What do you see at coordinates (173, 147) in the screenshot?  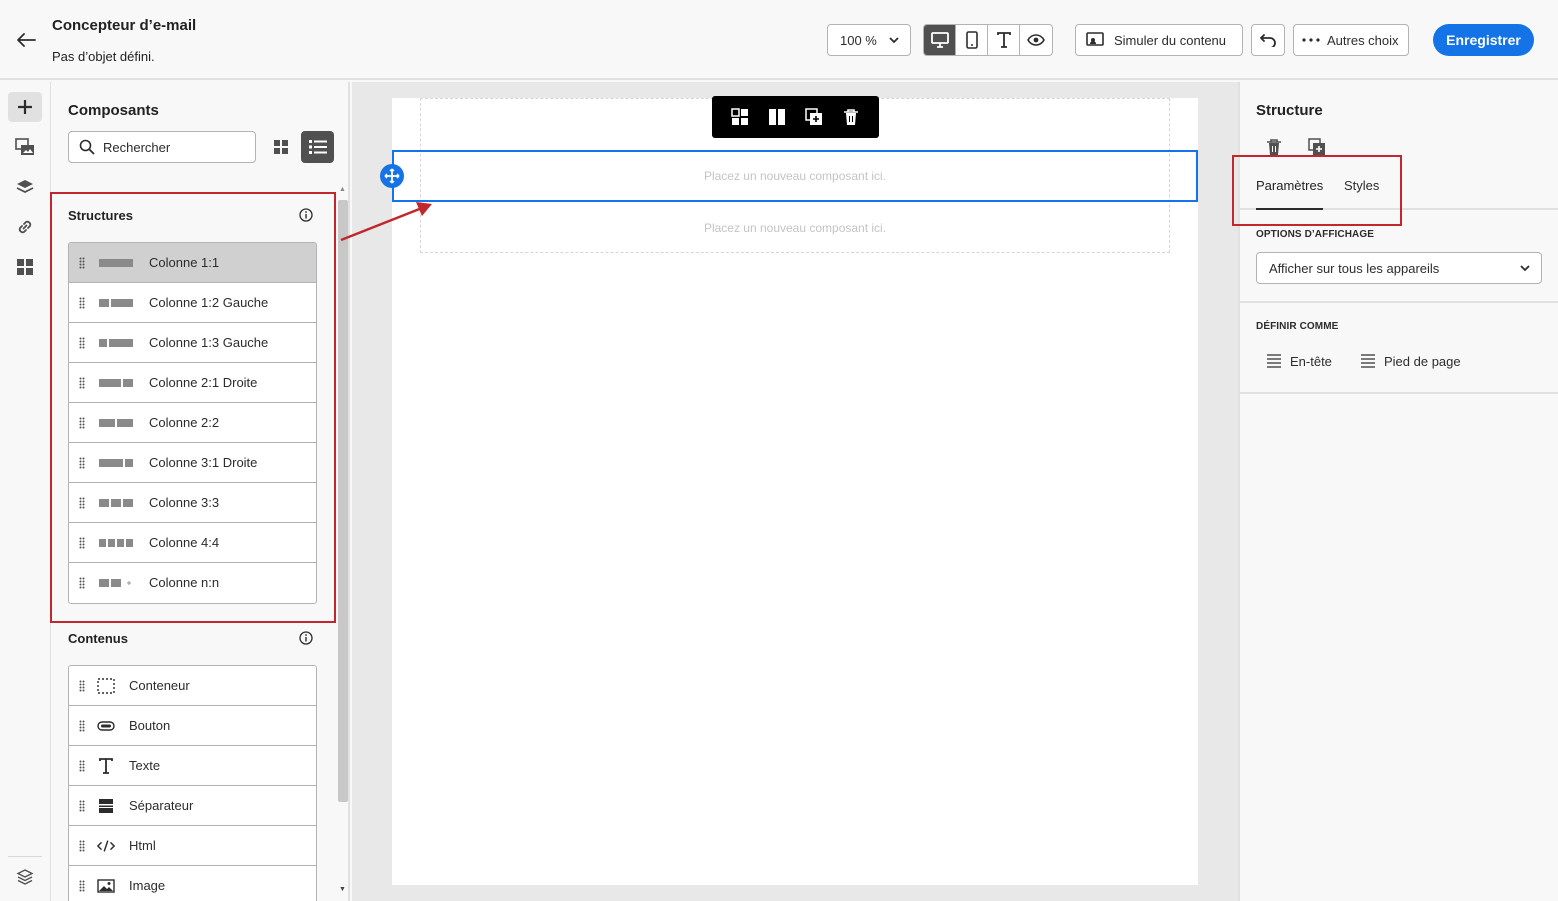 I see `search-input` at bounding box center [173, 147].